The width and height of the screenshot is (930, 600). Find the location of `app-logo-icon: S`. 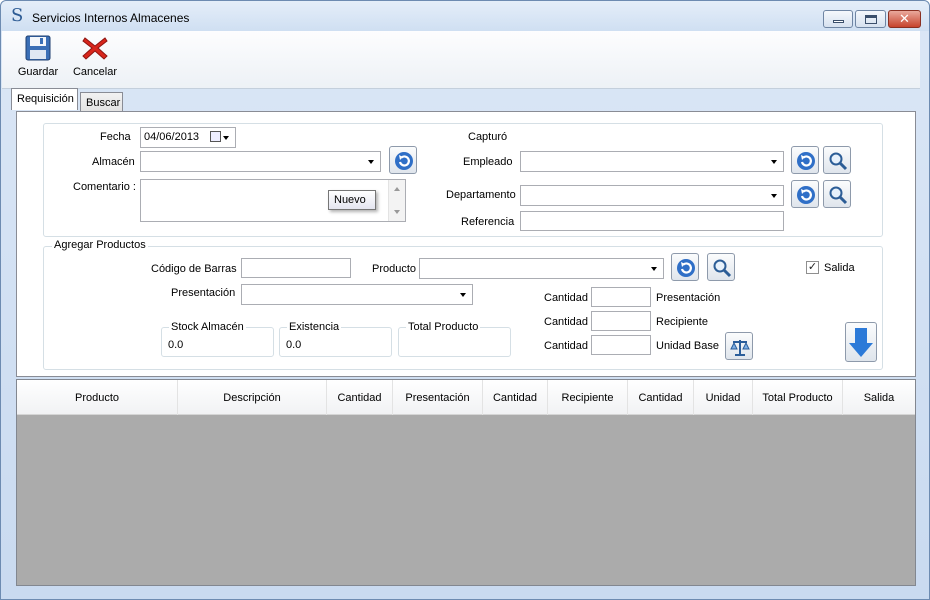

app-logo-icon: S is located at coordinates (17, 15).